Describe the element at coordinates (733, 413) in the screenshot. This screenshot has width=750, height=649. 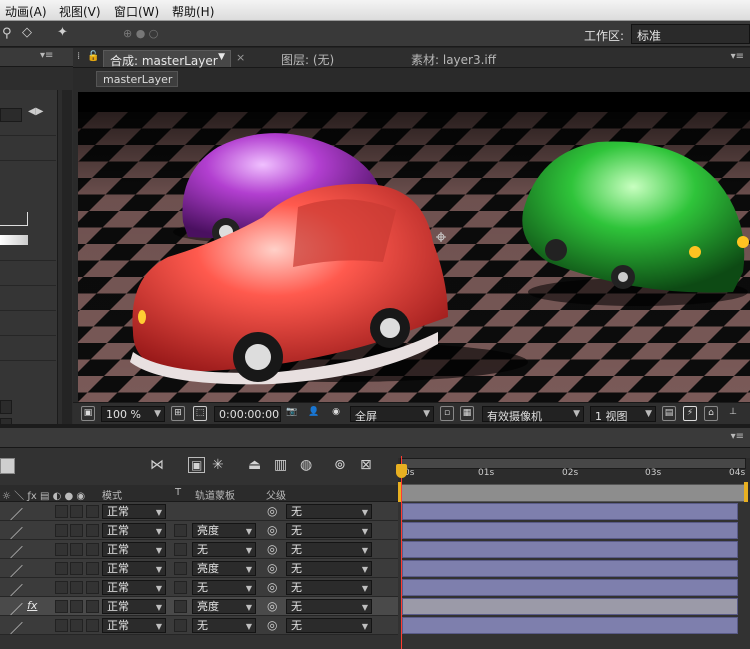
I see `flowchart-icon: ⊥` at that location.